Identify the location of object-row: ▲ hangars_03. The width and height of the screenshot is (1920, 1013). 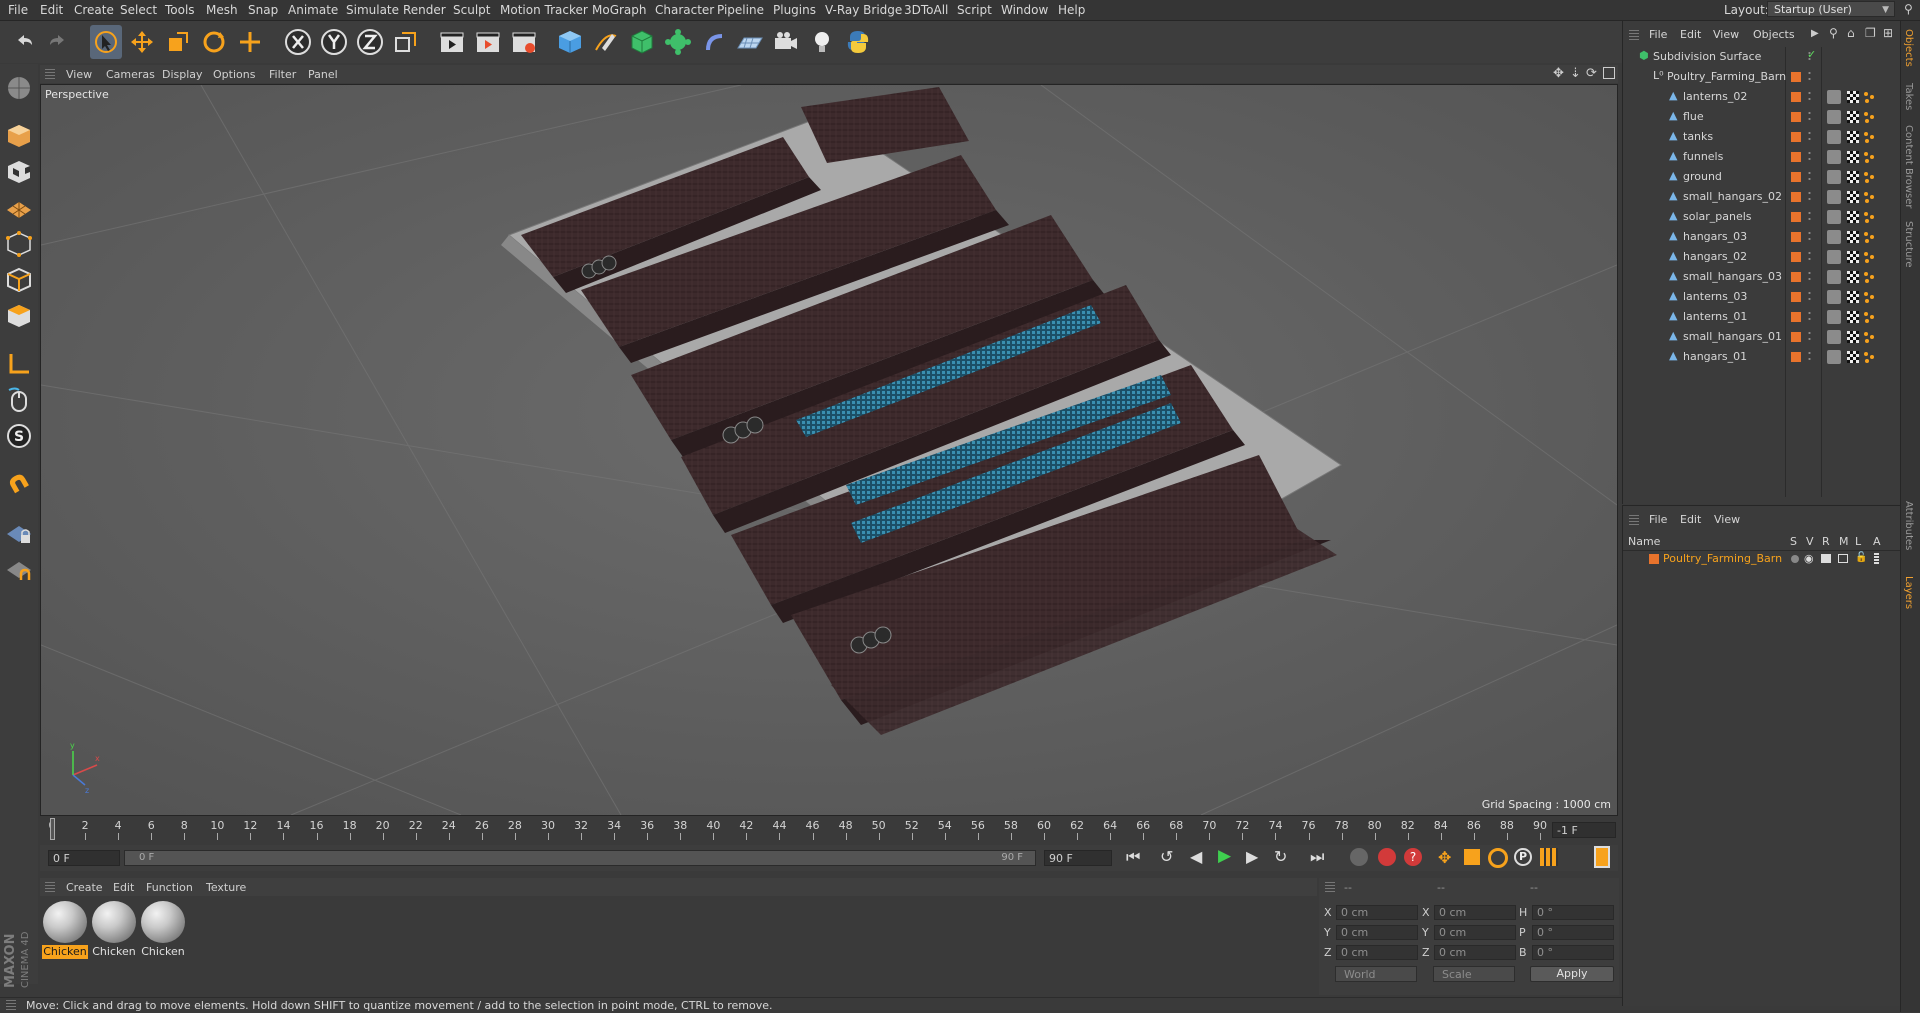
(1762, 237).